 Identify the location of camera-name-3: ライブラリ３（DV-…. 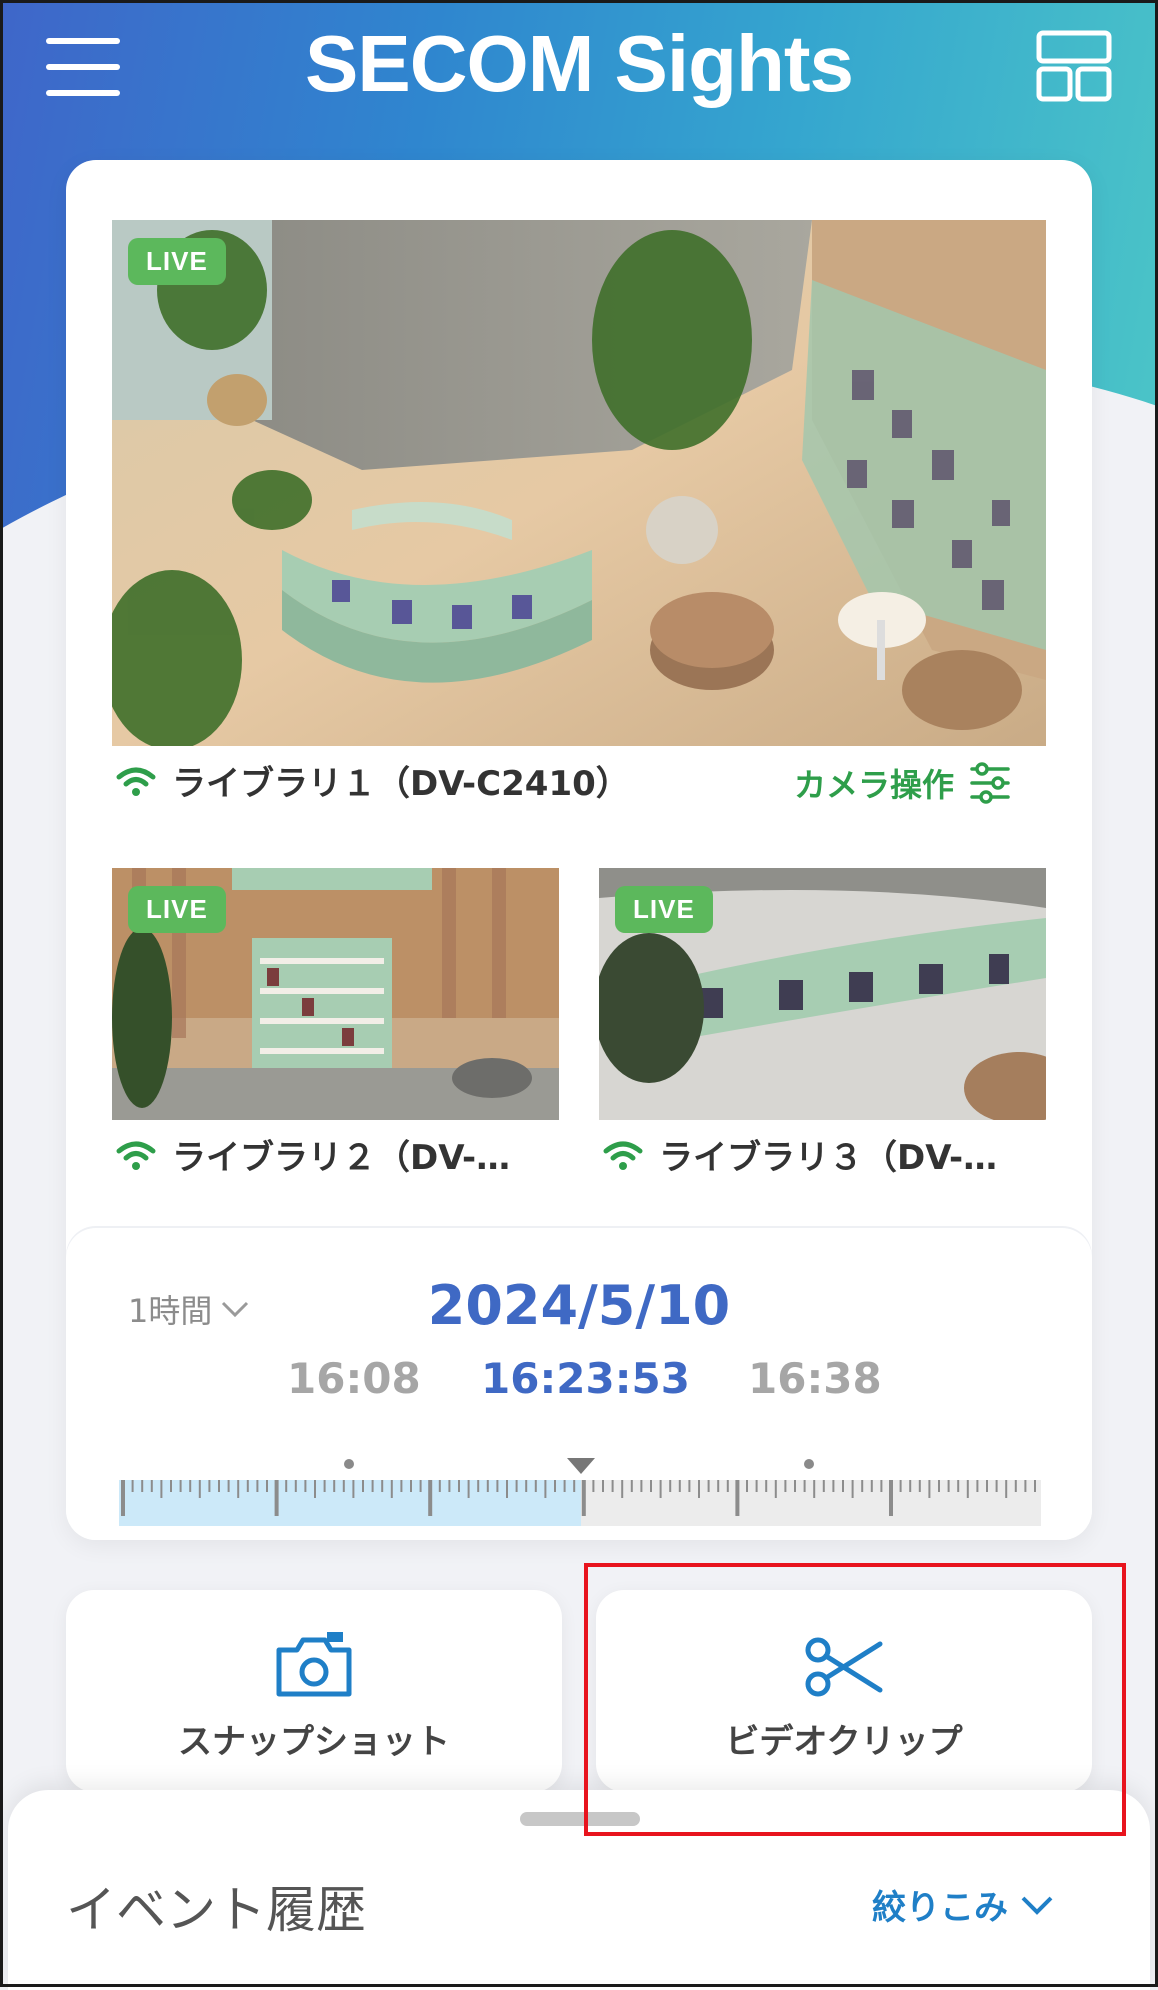
(828, 1158).